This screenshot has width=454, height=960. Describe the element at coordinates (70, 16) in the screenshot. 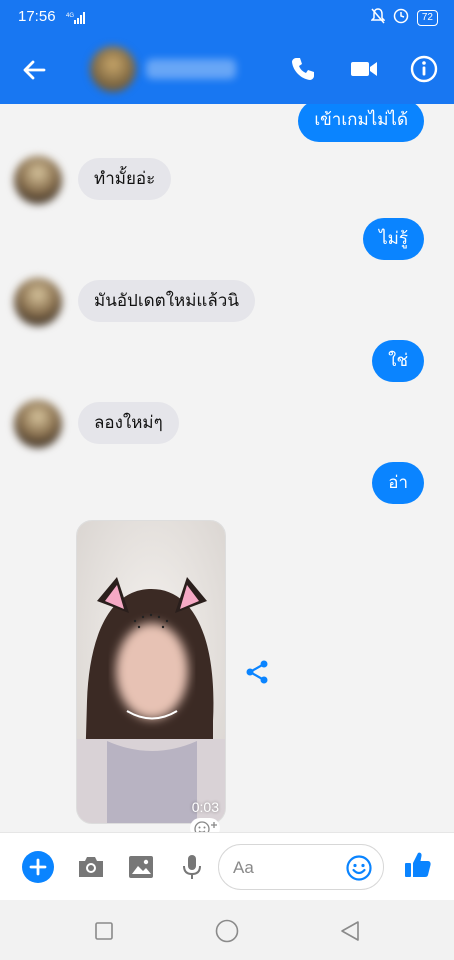

I see `network-label: 4G` at that location.